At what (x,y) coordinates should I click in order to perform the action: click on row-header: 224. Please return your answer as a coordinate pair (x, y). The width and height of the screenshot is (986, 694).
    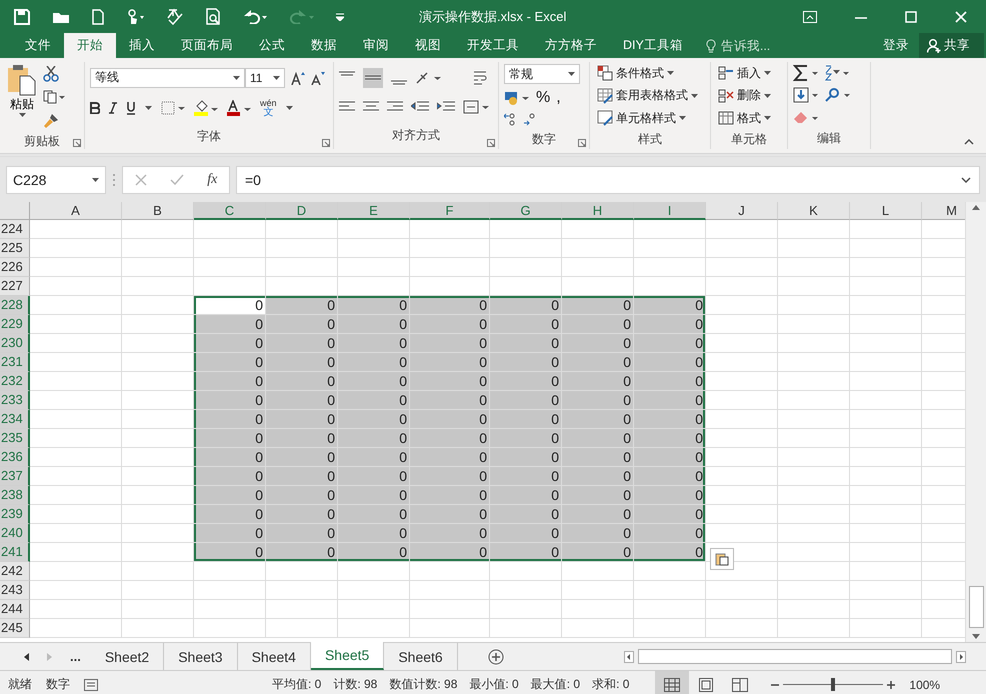
    Looking at the image, I should click on (15, 229).